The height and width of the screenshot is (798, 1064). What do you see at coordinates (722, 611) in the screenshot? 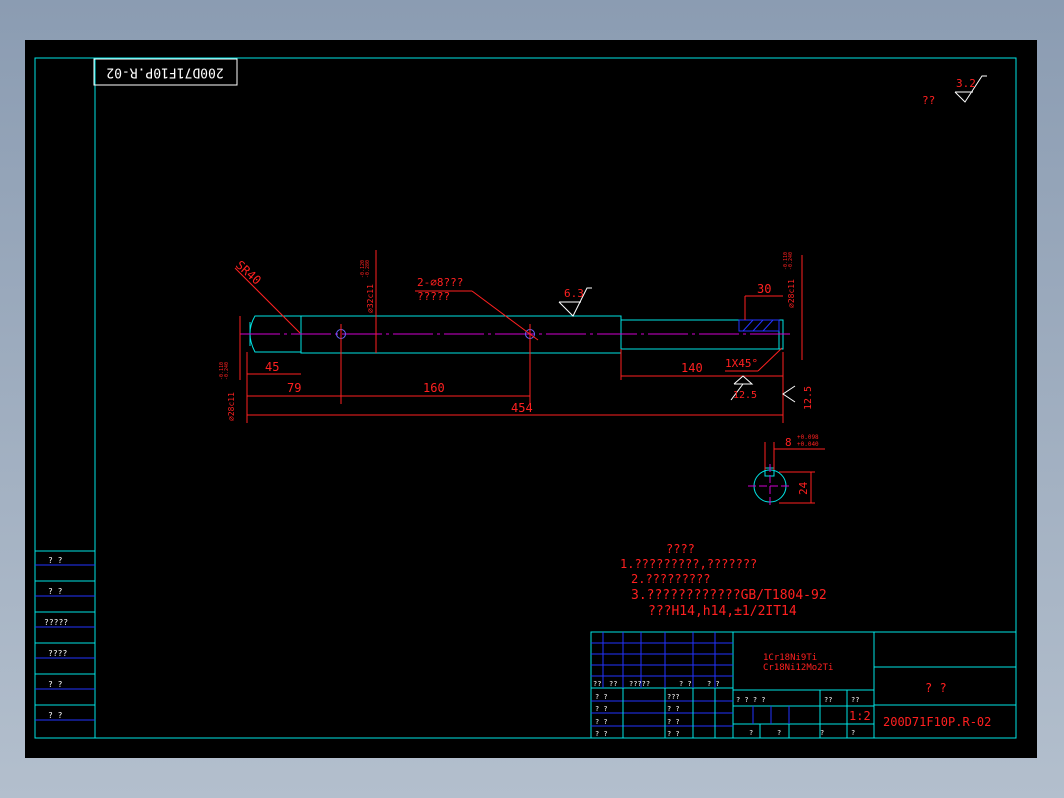
I see `notes-line4: ???H14,h14,±1/2IT14` at bounding box center [722, 611].